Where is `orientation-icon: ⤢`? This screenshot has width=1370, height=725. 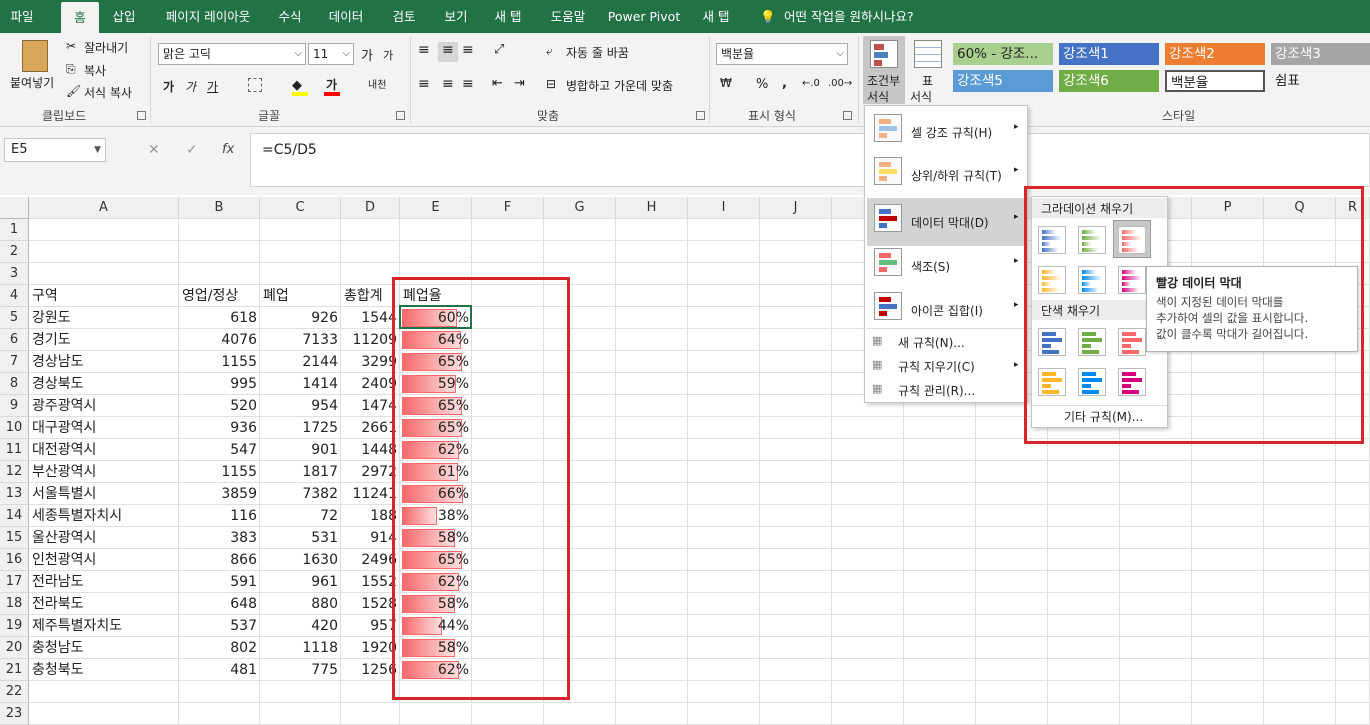
orientation-icon: ⤢ is located at coordinates (499, 49).